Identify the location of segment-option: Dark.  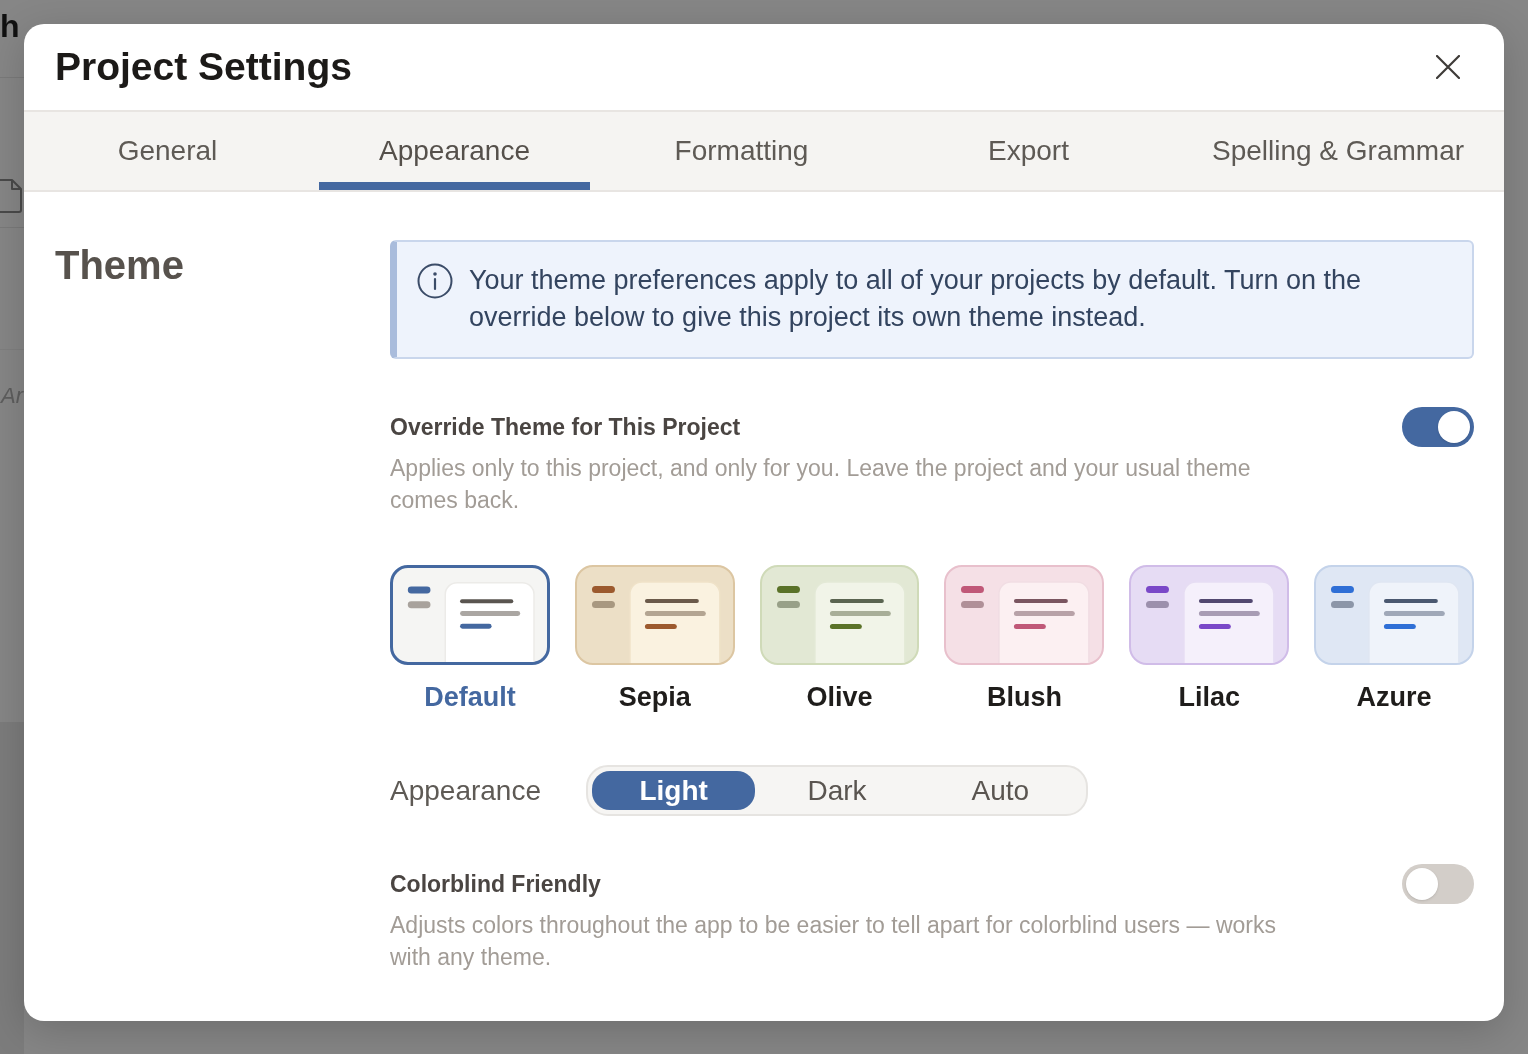
(837, 790).